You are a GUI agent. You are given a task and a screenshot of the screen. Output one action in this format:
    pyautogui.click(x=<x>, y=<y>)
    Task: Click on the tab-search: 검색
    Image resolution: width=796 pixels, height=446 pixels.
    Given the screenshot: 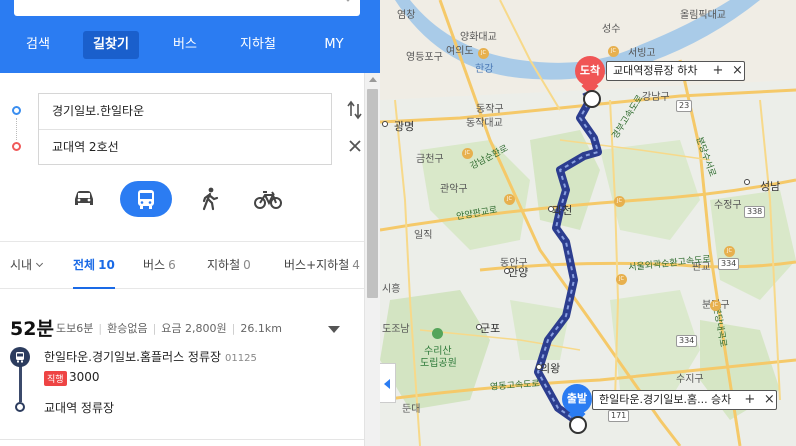 What is the action you would take?
    pyautogui.click(x=38, y=45)
    